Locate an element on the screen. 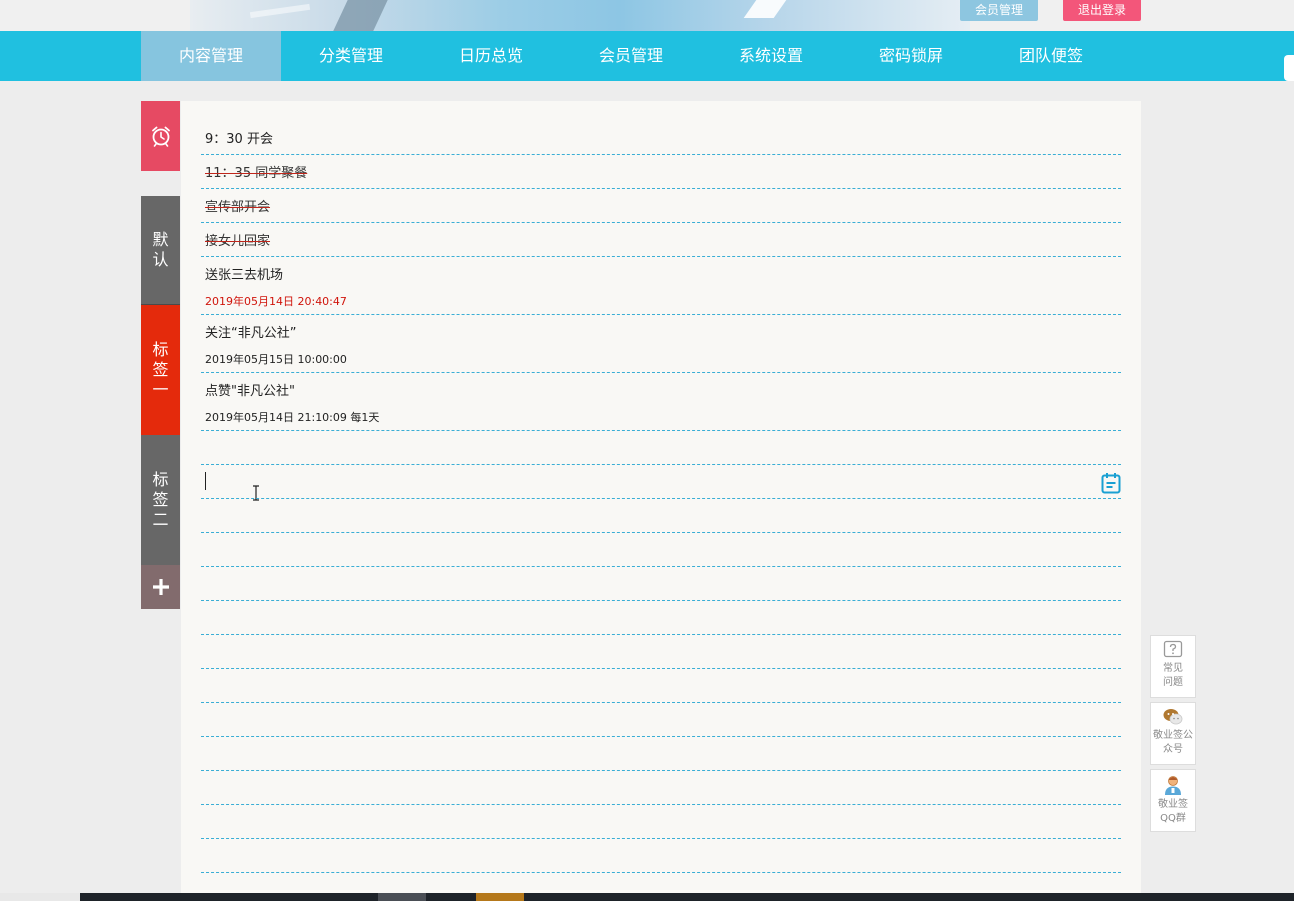 The width and height of the screenshot is (1294, 901). nav-item-0: 内容管理 is located at coordinates (211, 56).